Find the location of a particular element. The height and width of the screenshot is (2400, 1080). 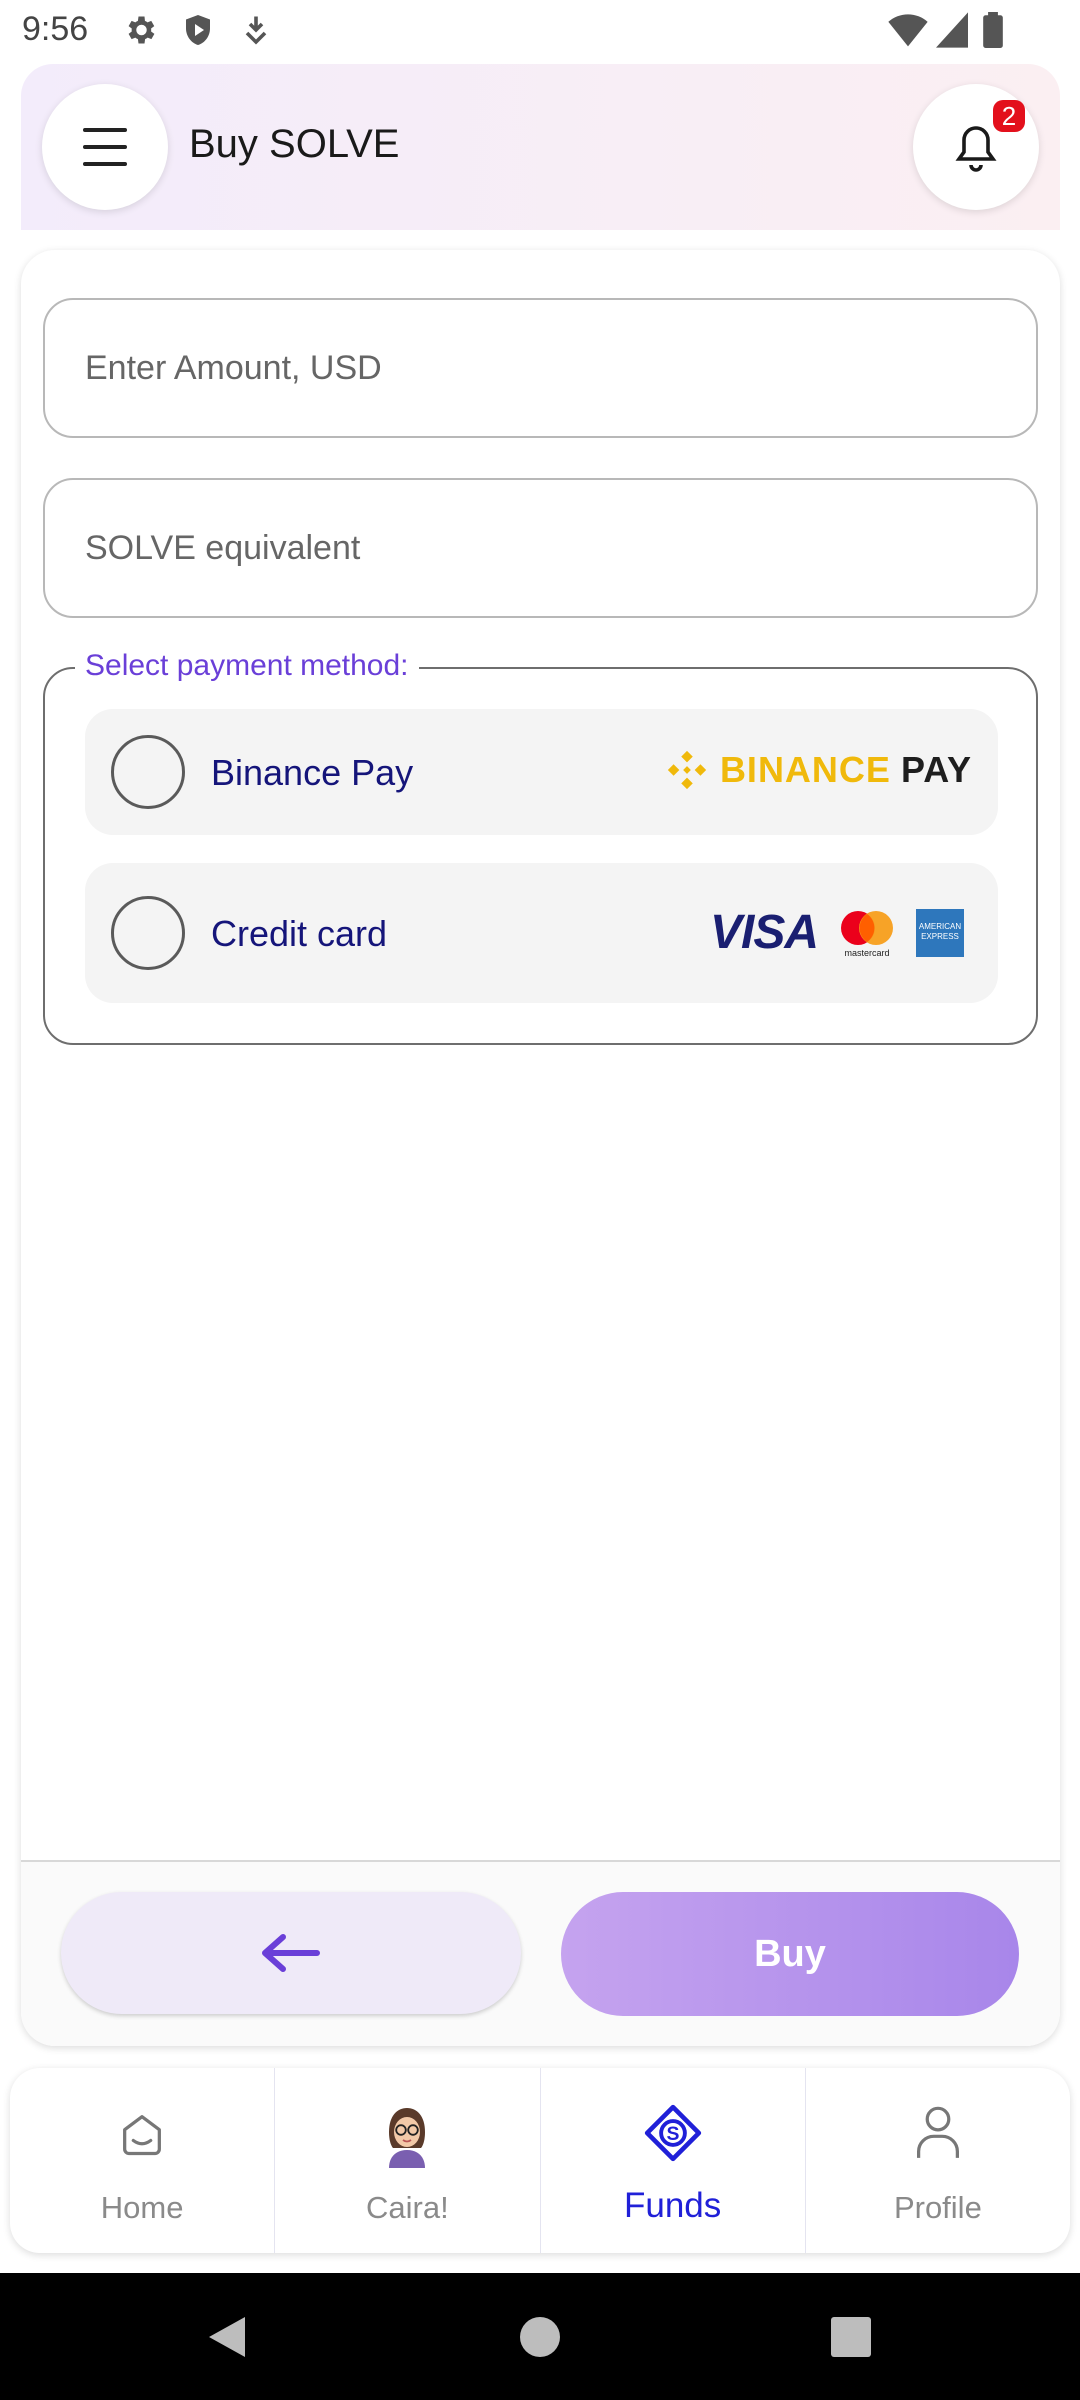

app-header: Buy SOLVE 2 is located at coordinates (540, 147).